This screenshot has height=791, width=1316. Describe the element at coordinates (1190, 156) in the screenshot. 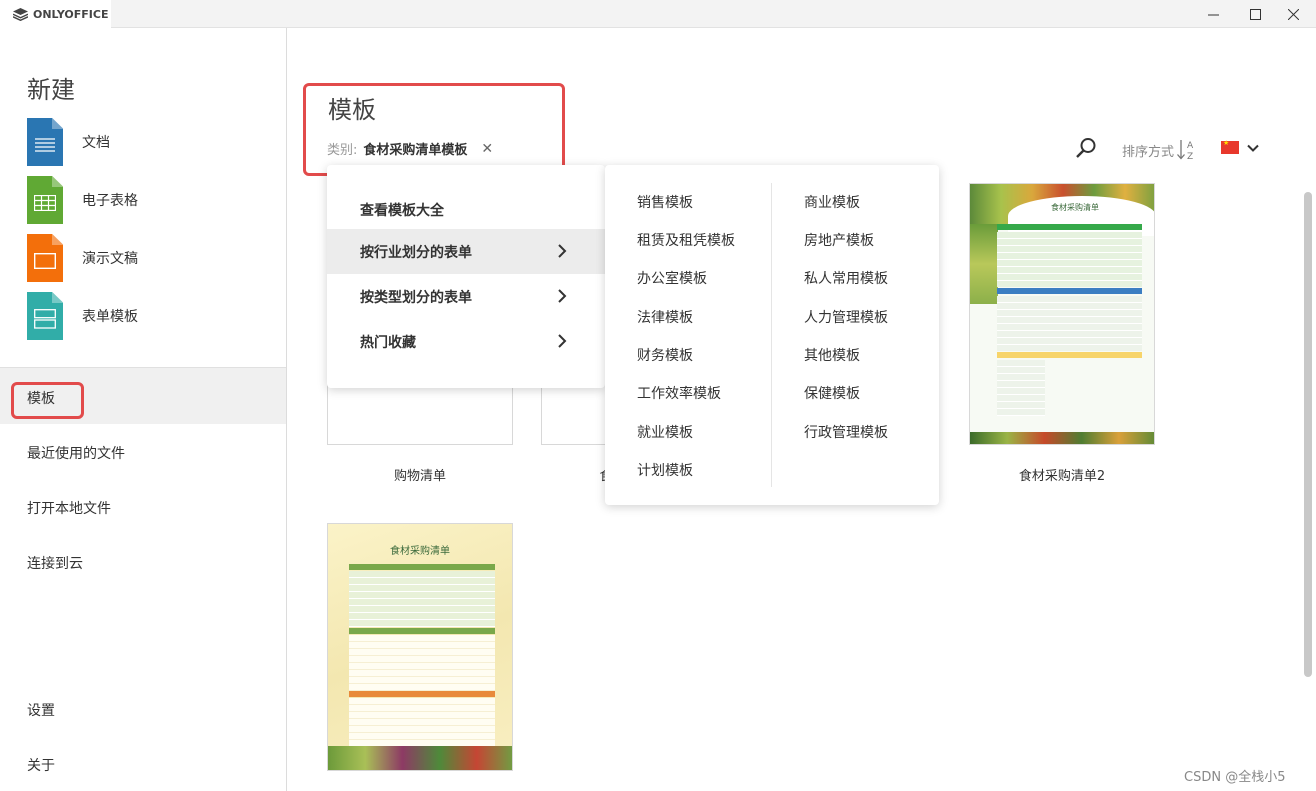

I see `svg-text: Z` at that location.